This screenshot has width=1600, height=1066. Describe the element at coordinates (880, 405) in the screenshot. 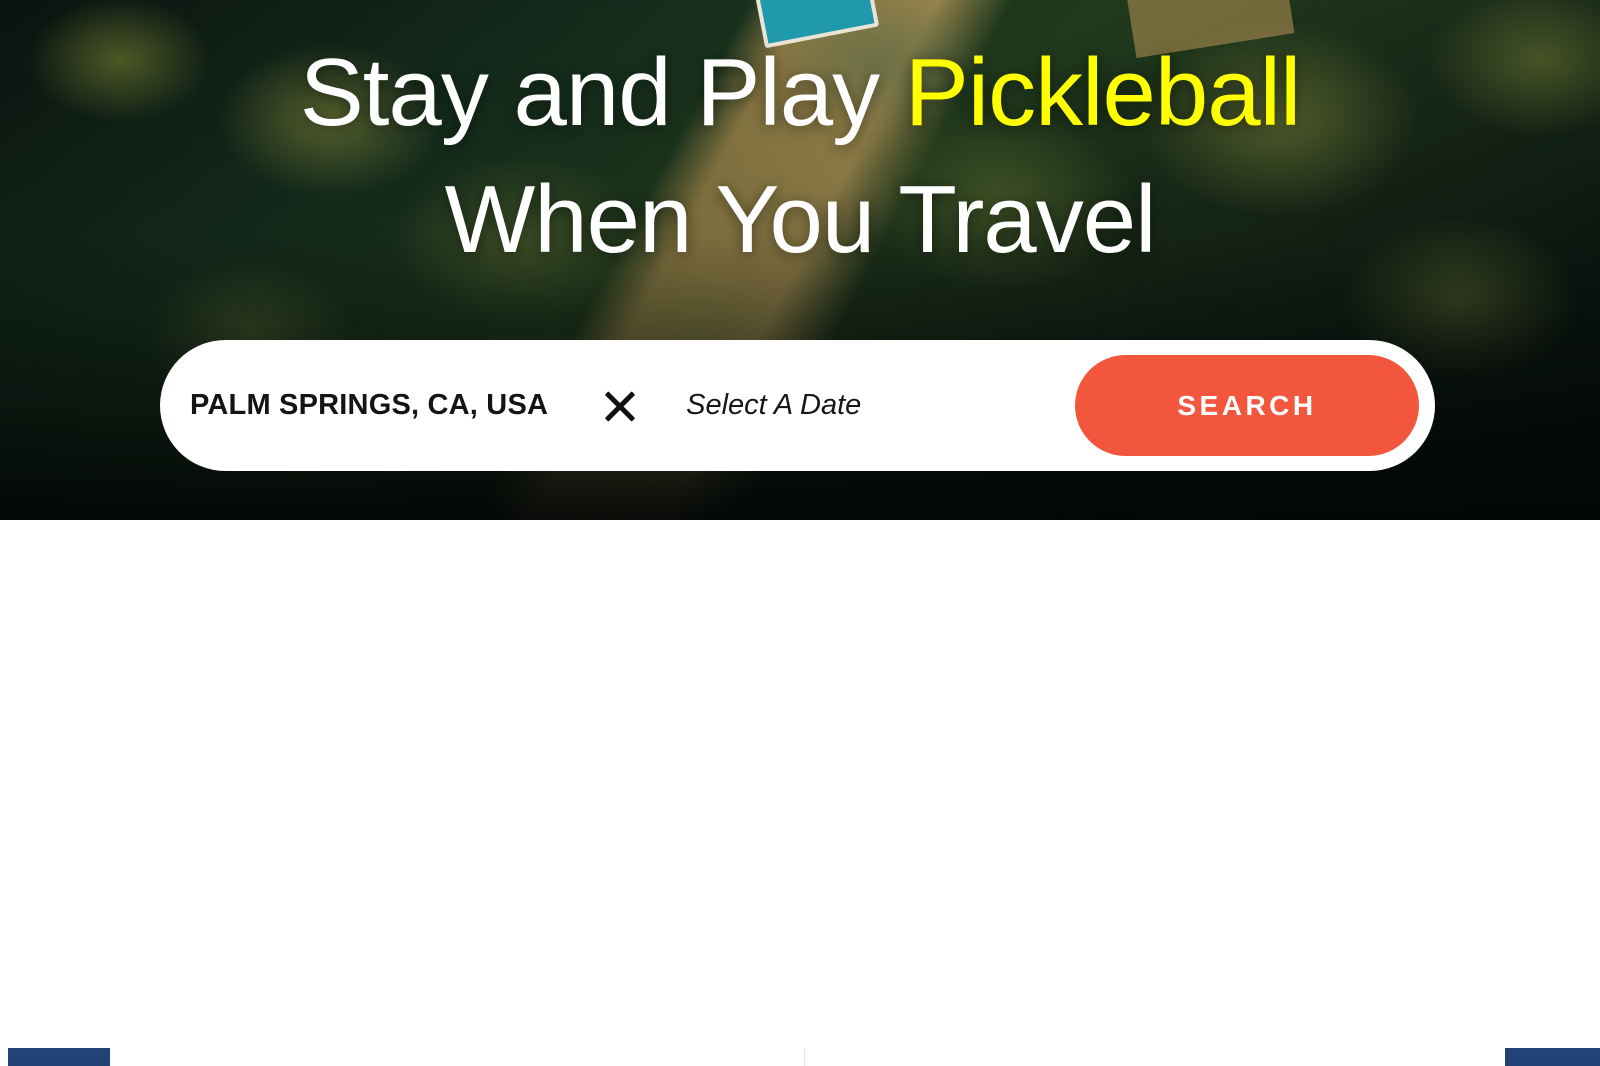

I see `date-input: Select A Date` at that location.